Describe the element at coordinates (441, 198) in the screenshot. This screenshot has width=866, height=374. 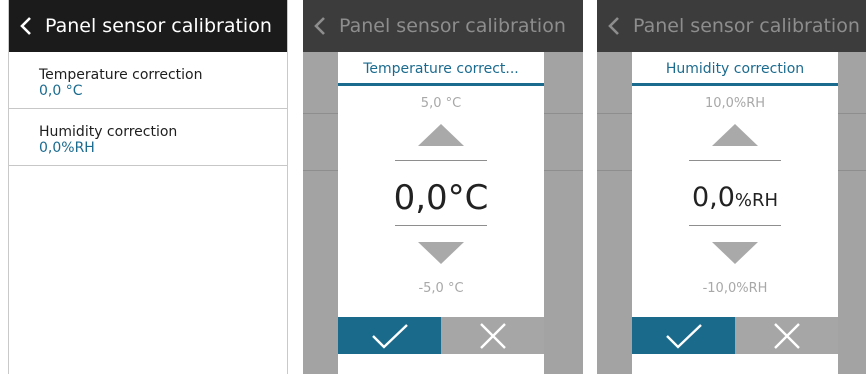
I see `current-value: 0,0°C` at that location.